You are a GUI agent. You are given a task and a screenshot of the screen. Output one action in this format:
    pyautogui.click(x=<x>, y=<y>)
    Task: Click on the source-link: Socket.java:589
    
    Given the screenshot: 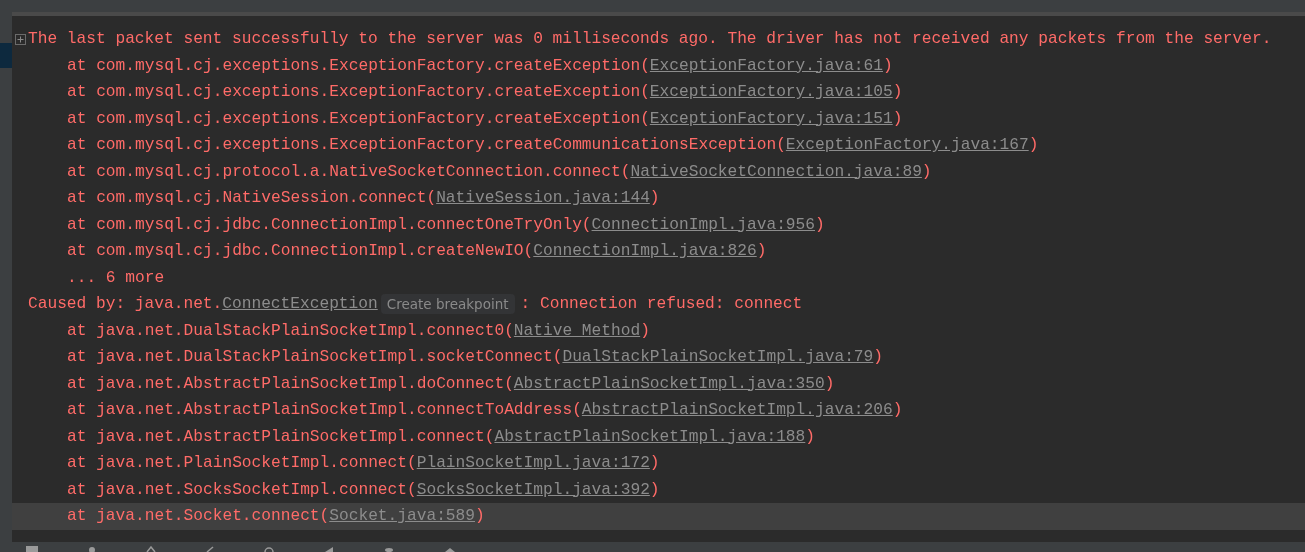 What is the action you would take?
    pyautogui.click(x=402, y=516)
    